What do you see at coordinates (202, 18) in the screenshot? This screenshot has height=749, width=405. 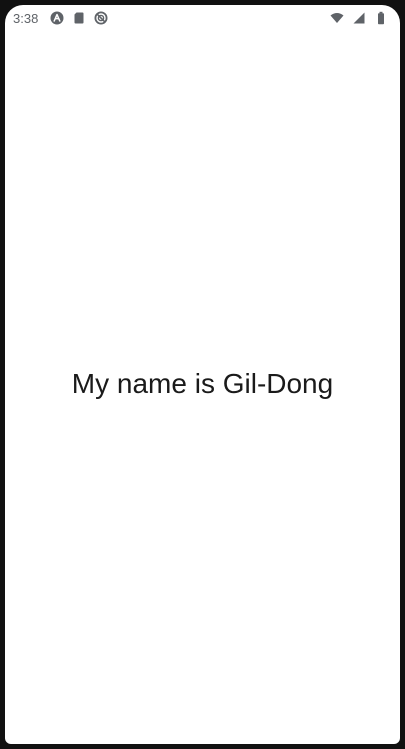 I see `status-bar: 3:38` at bounding box center [202, 18].